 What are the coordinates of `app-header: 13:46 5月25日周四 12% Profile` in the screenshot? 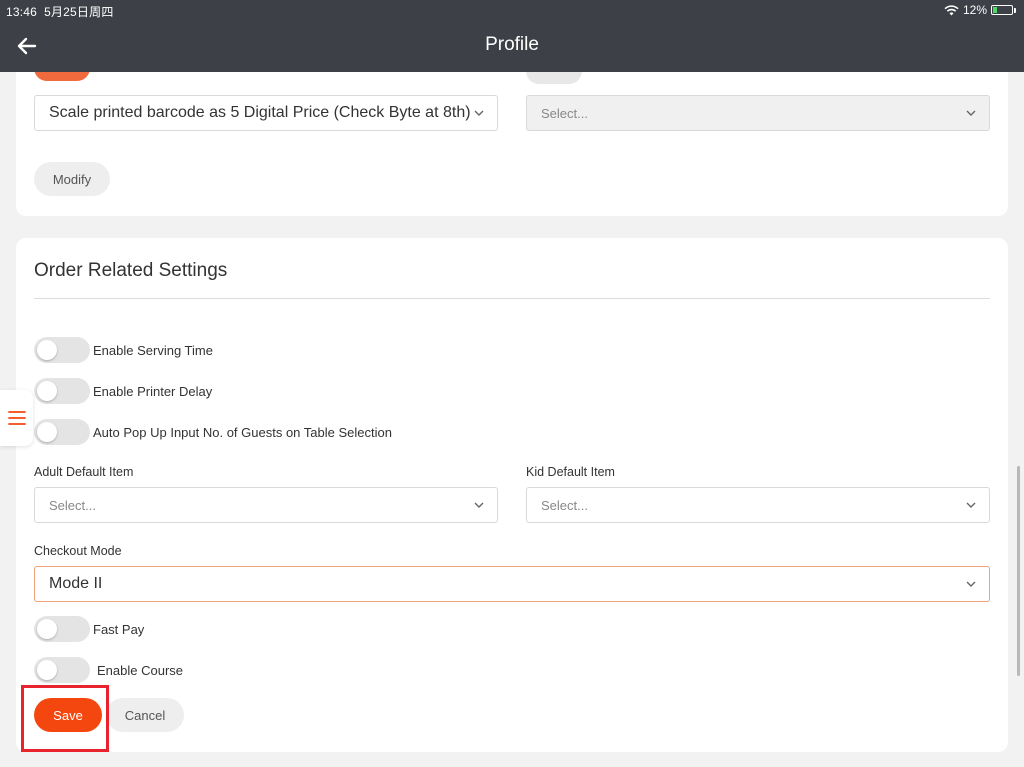 It's located at (512, 36).